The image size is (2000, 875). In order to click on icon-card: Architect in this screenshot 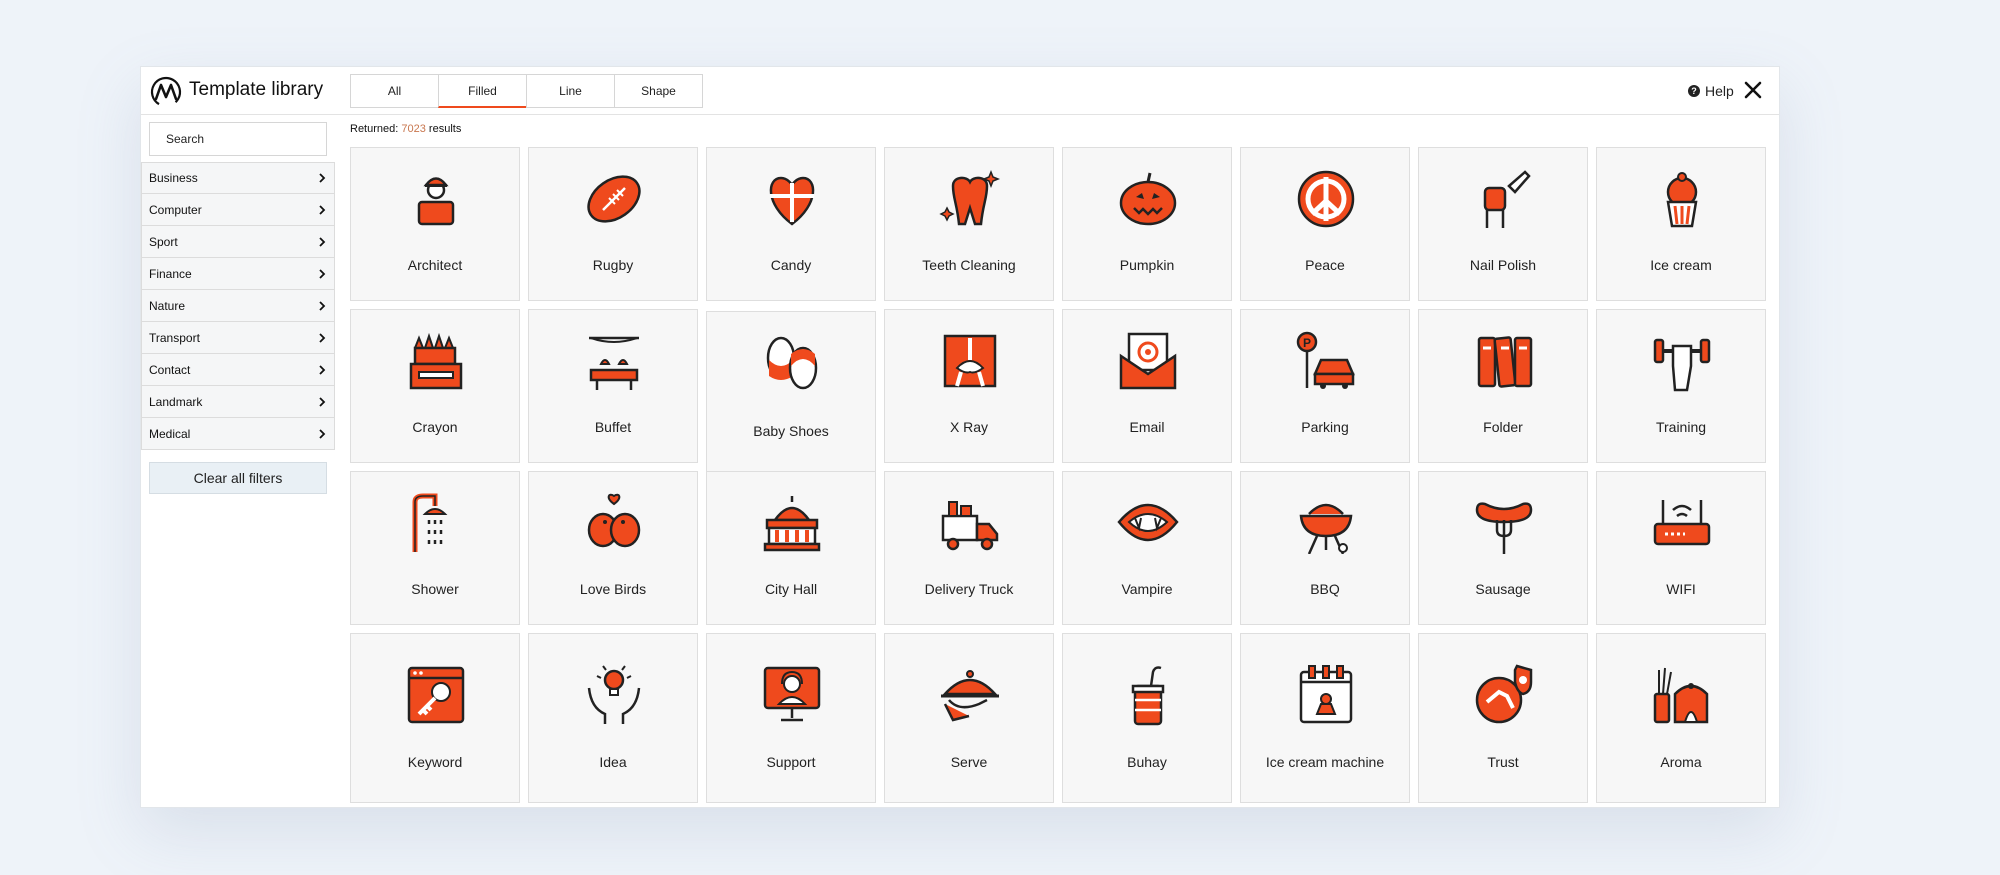, I will do `click(435, 224)`.